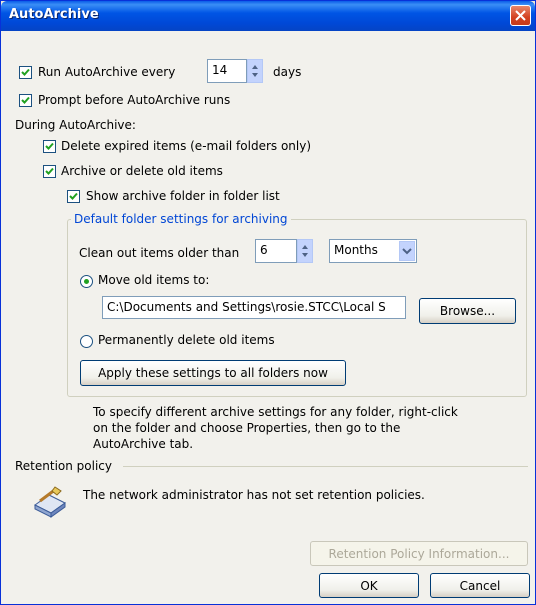 This screenshot has height=605, width=536. I want to click on permanently-delete-radio, so click(86, 341).